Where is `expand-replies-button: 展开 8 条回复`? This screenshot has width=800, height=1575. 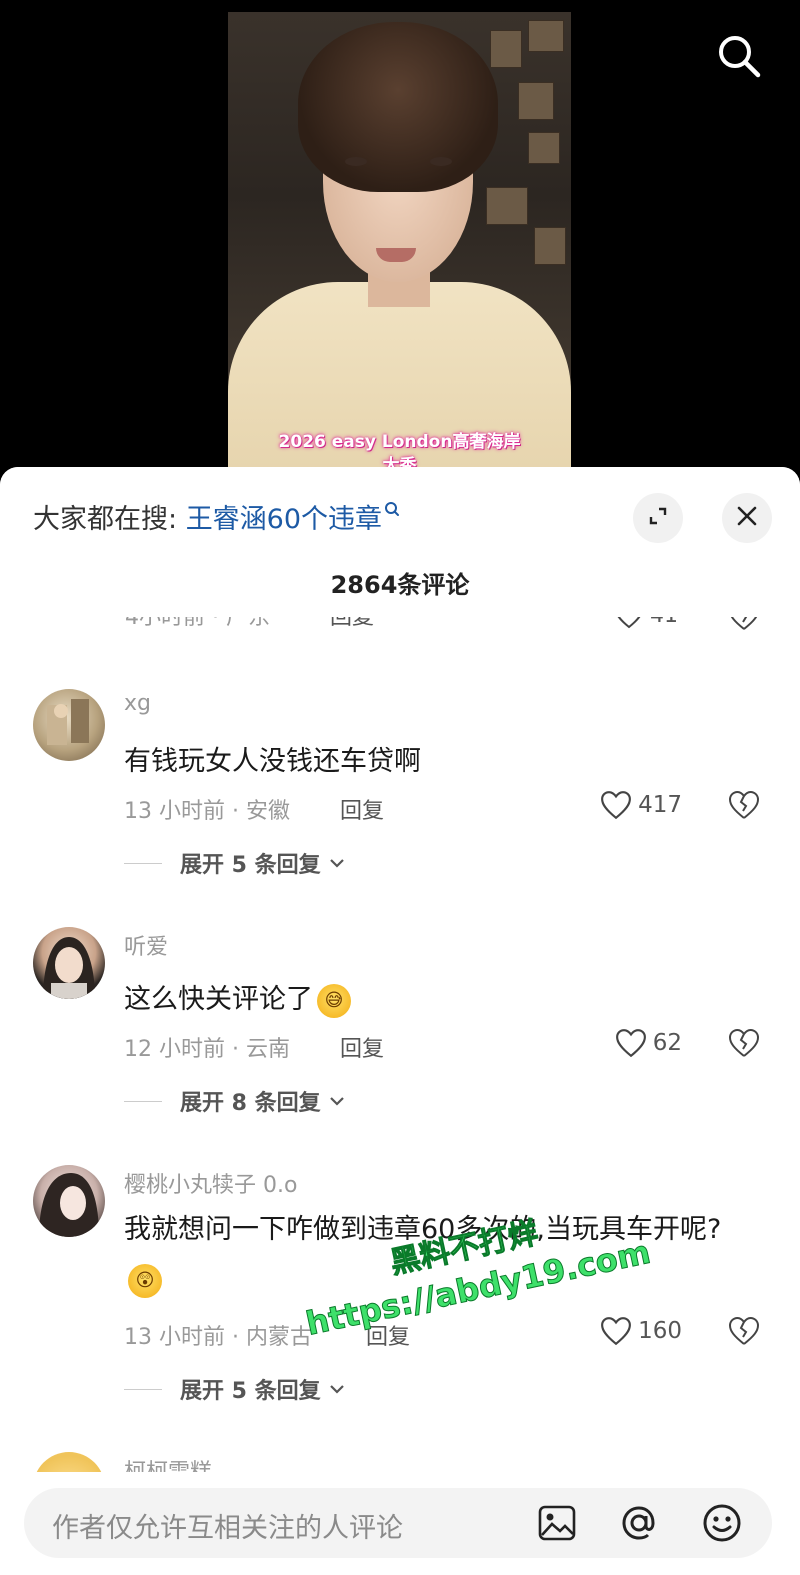 expand-replies-button: 展开 8 条回复 is located at coordinates (235, 1101).